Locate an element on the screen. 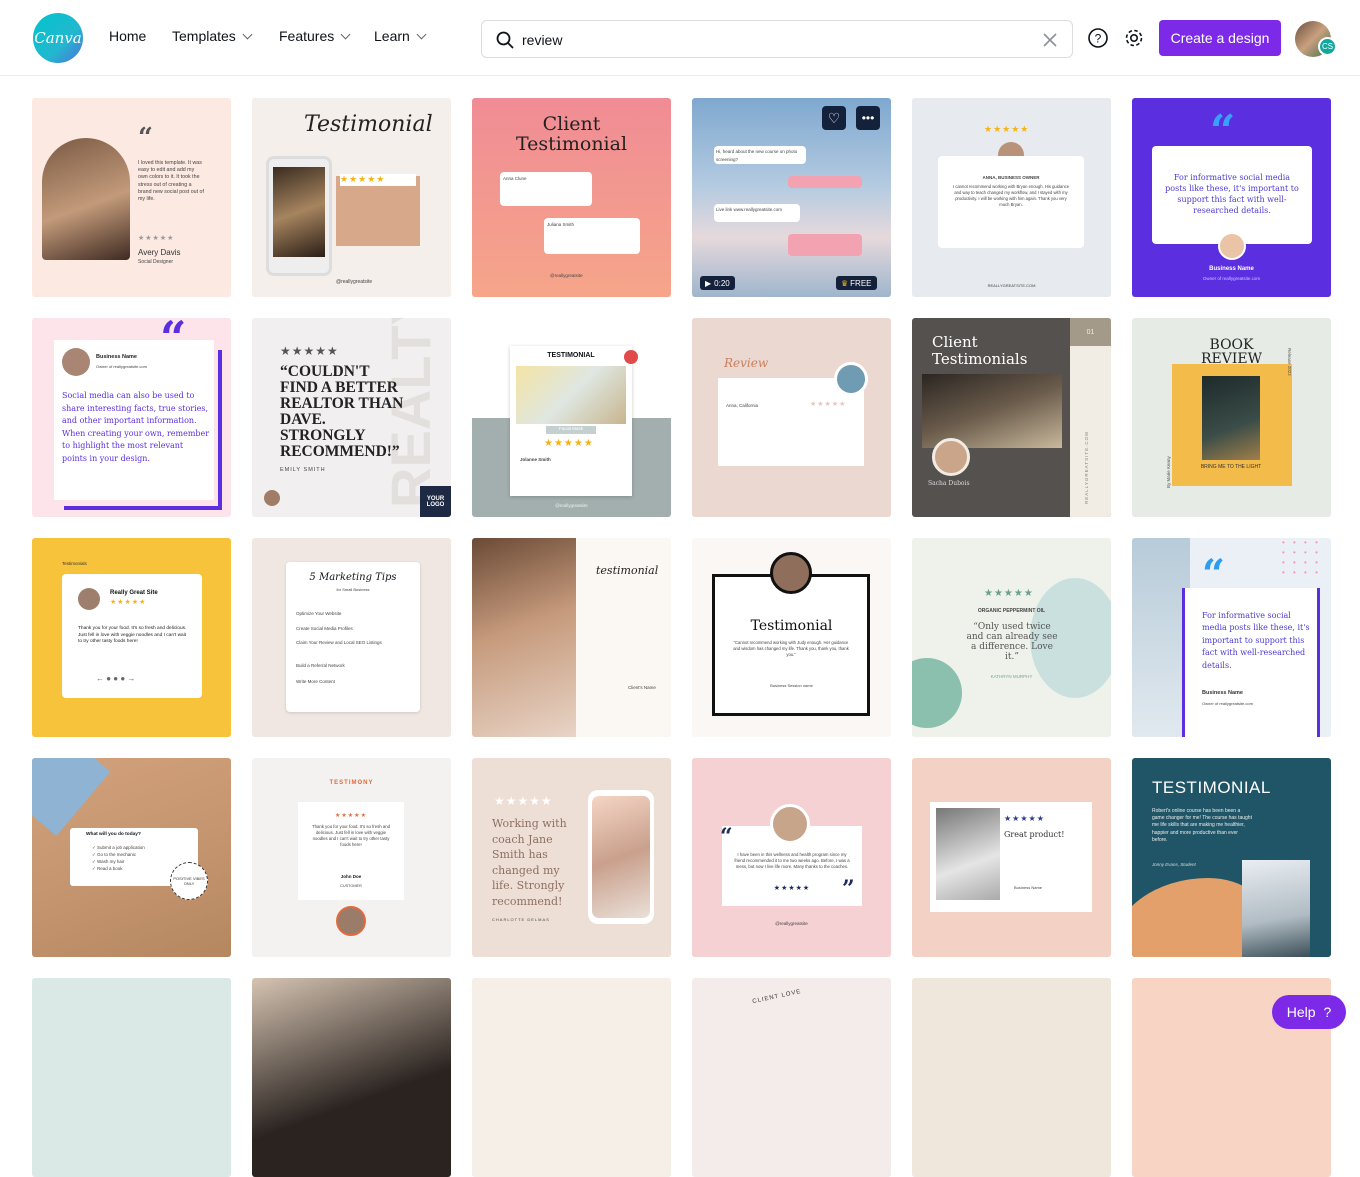 Image resolution: width=1360 pixels, height=1177 pixels. nav-templates: Templates is located at coordinates (212, 36).